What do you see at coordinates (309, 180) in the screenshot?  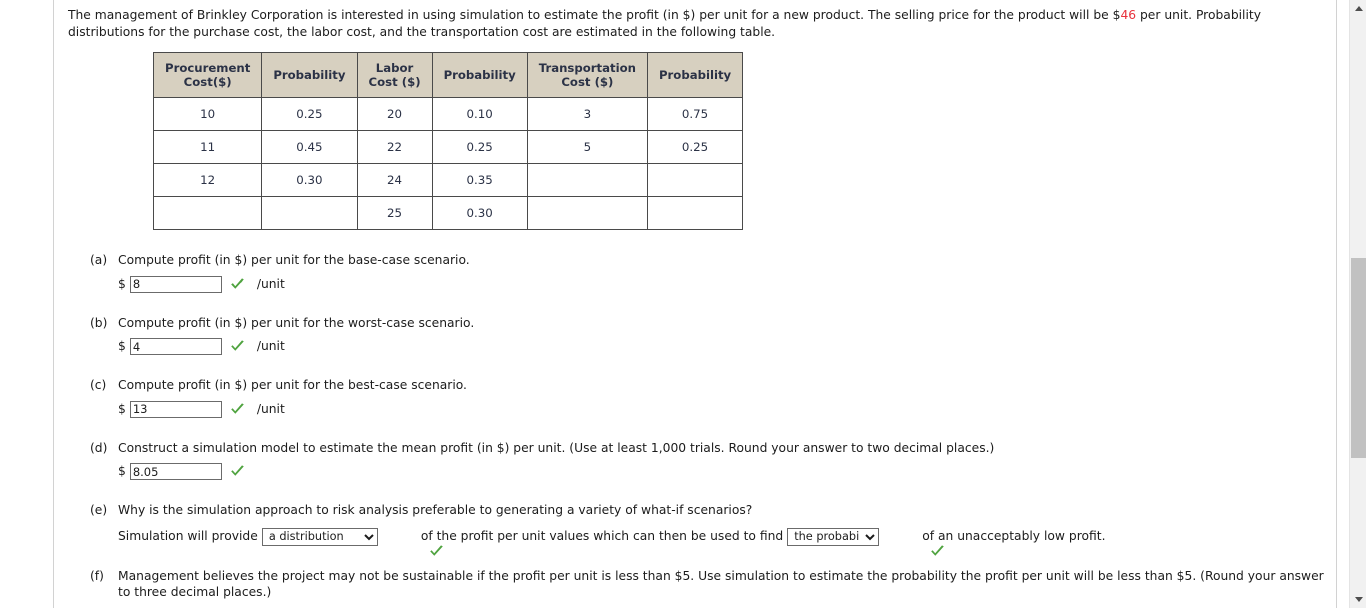 I see `cell-procurement-probability: 0.30` at bounding box center [309, 180].